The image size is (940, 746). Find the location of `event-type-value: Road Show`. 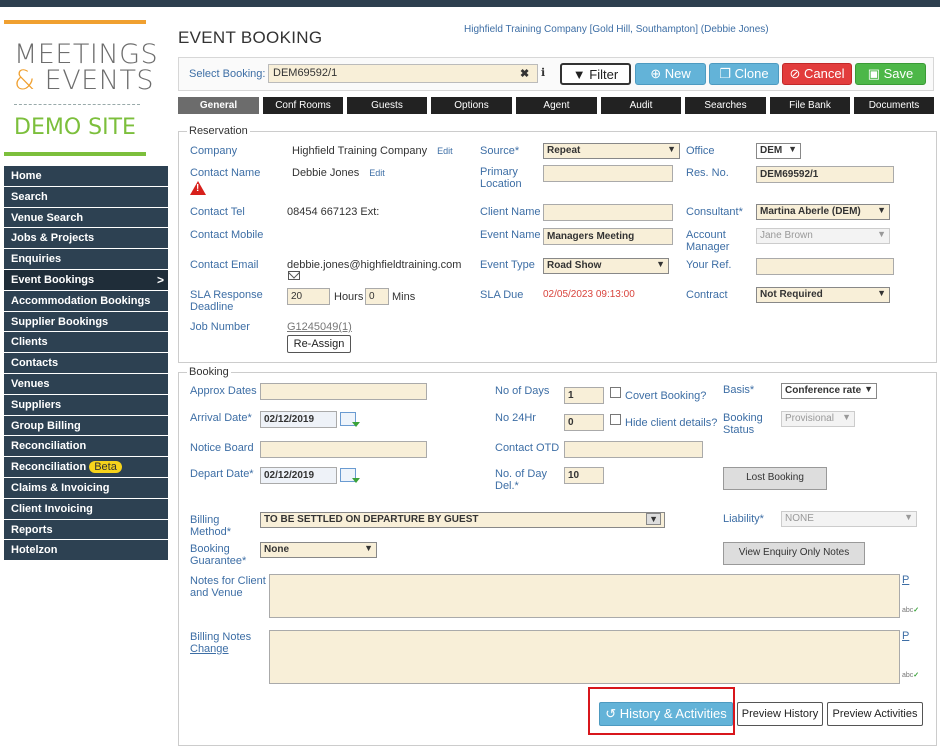

event-type-value: Road Show is located at coordinates (574, 265).